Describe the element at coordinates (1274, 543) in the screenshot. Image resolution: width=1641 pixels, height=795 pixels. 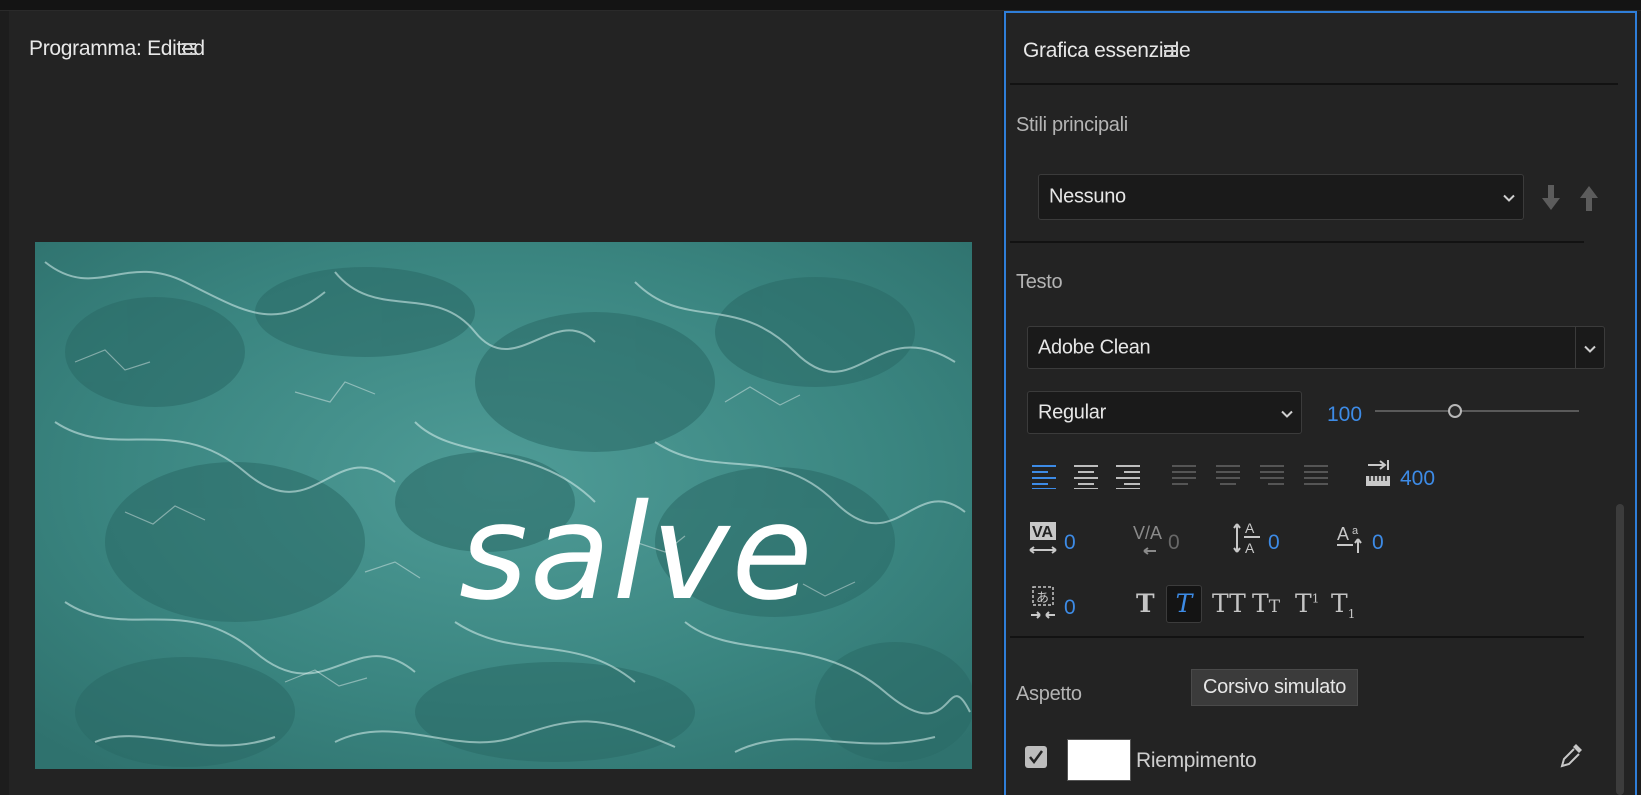
I see `leading-value: 0` at that location.